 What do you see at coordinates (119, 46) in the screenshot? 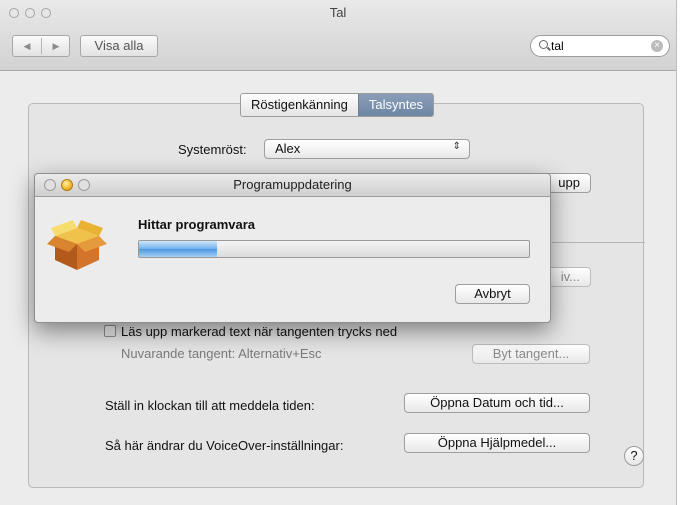
I see `show-all-button: Visa alla` at bounding box center [119, 46].